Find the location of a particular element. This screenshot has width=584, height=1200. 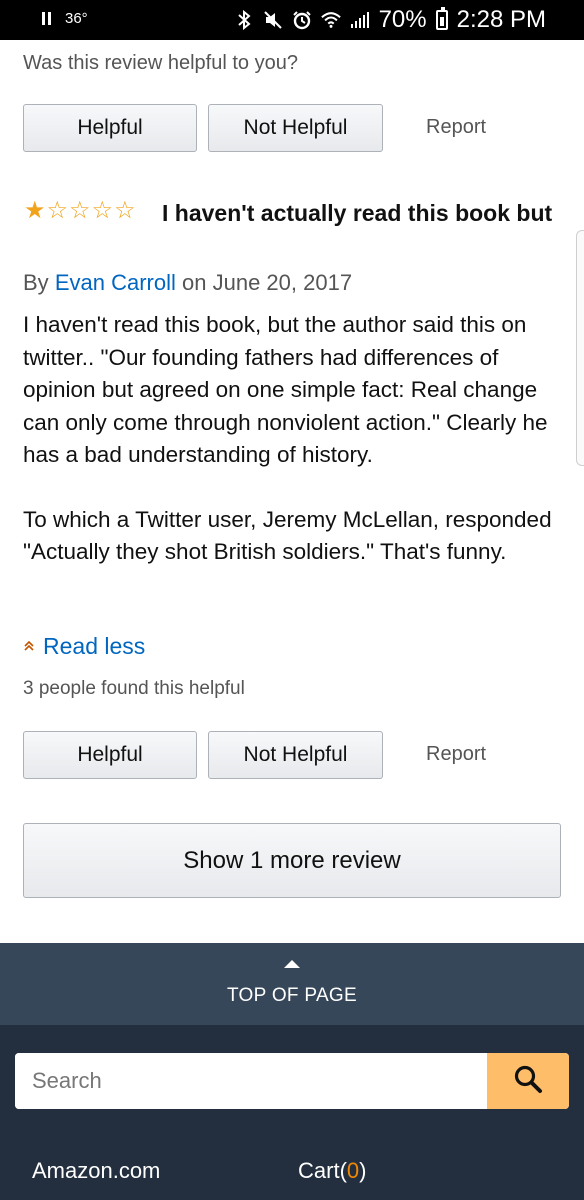

clock: 2:28 PM is located at coordinates (501, 19).